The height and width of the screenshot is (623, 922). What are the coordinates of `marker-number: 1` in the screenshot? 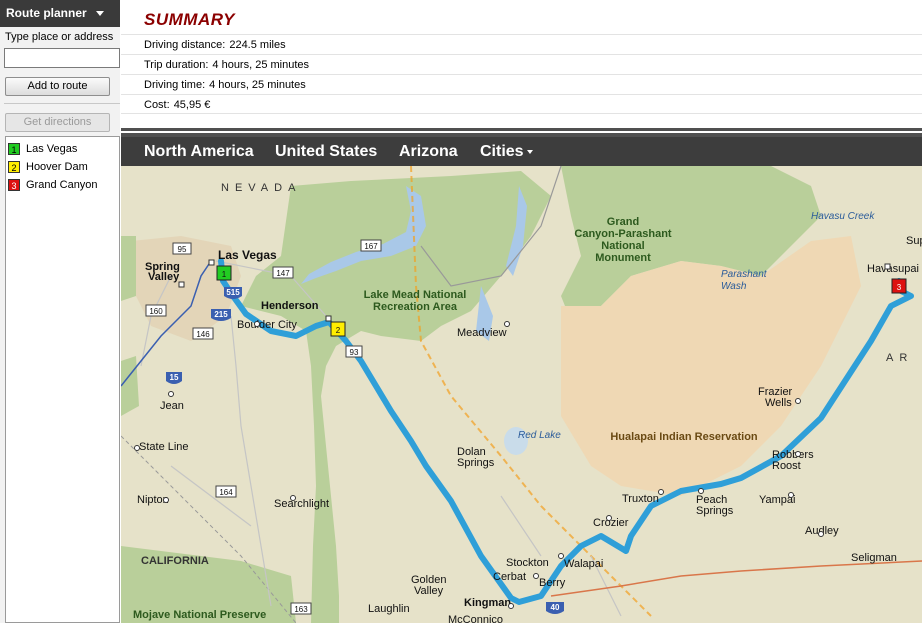 It's located at (224, 274).